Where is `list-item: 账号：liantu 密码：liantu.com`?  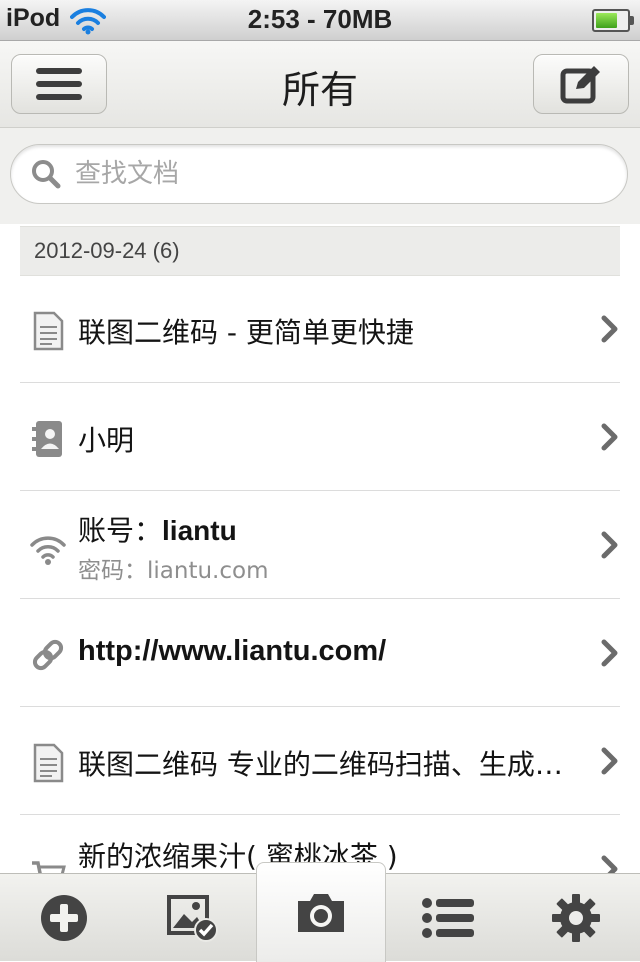
list-item: 账号：liantu 密码：liantu.com is located at coordinates (320, 545).